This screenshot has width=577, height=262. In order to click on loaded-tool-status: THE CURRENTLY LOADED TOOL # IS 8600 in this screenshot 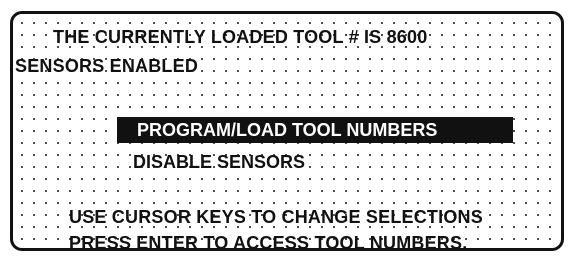, I will do `click(240, 37)`.